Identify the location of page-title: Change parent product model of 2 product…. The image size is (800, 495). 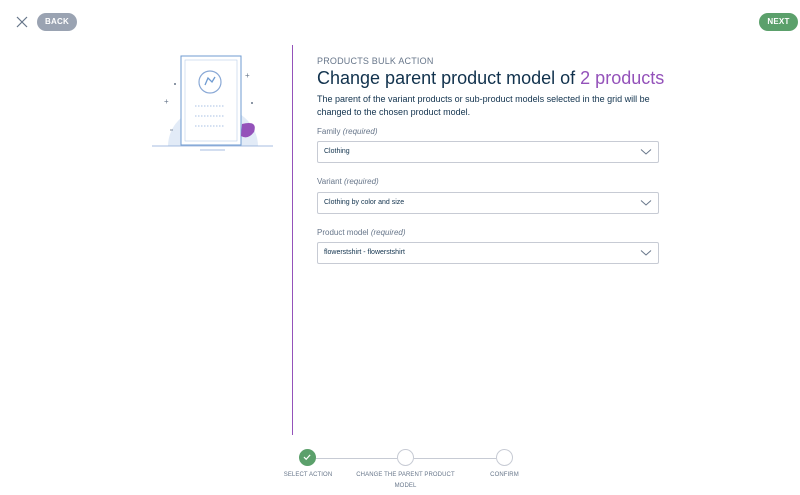
(491, 78).